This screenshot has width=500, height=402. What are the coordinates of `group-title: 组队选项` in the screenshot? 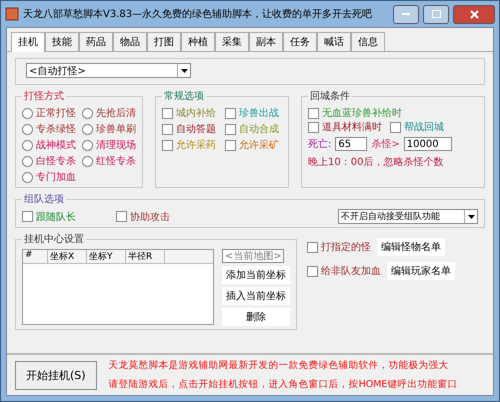 It's located at (44, 199).